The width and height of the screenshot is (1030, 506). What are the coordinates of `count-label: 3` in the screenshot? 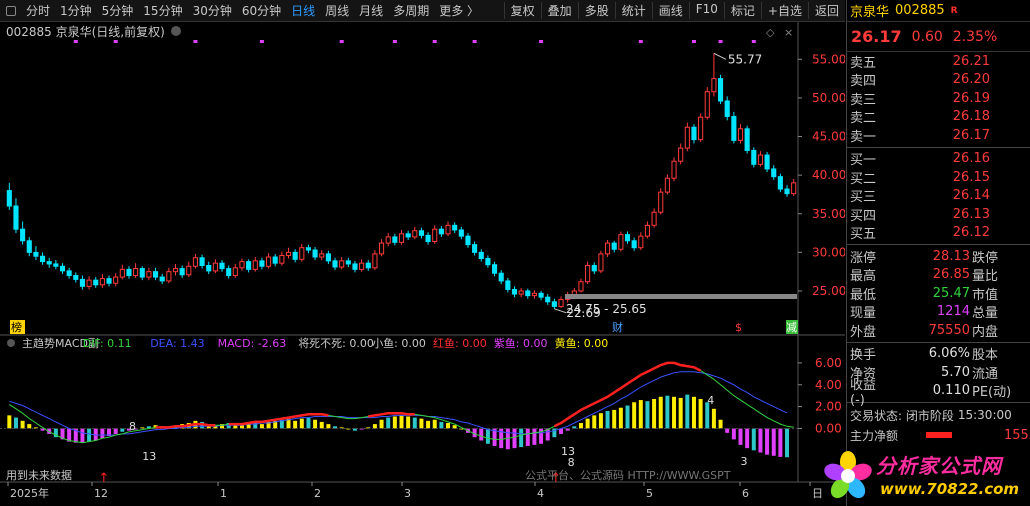 It's located at (744, 461).